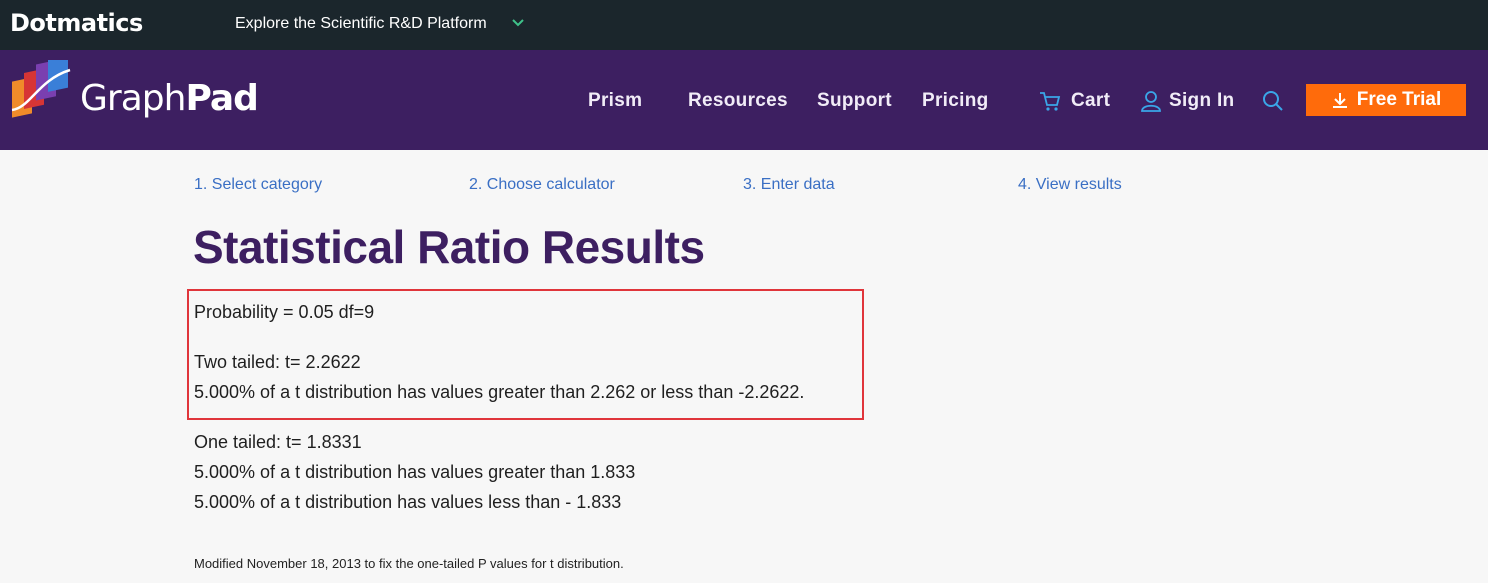 This screenshot has height=583, width=1488. I want to click on page-title: Statistical Ratio Results, so click(449, 247).